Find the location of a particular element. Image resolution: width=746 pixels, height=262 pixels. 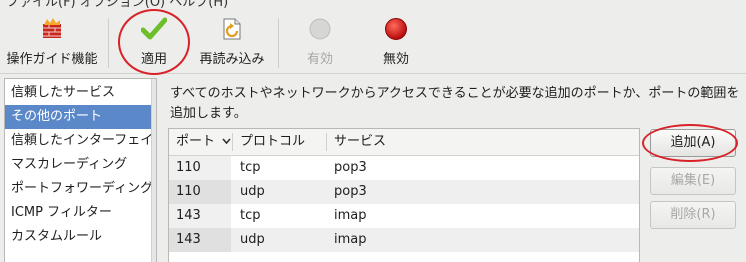

sidebar-item-masquerading: マスカレーディング is located at coordinates (79, 165).